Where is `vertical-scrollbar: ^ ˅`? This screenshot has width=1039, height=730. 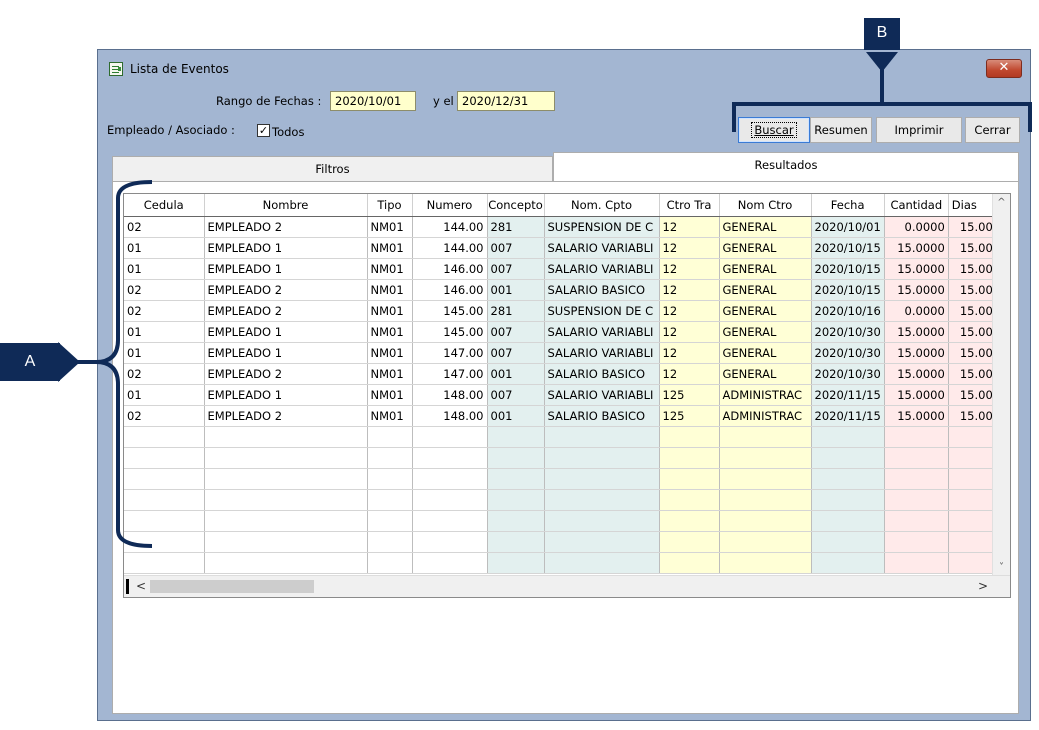
vertical-scrollbar: ^ ˅ is located at coordinates (1001, 385).